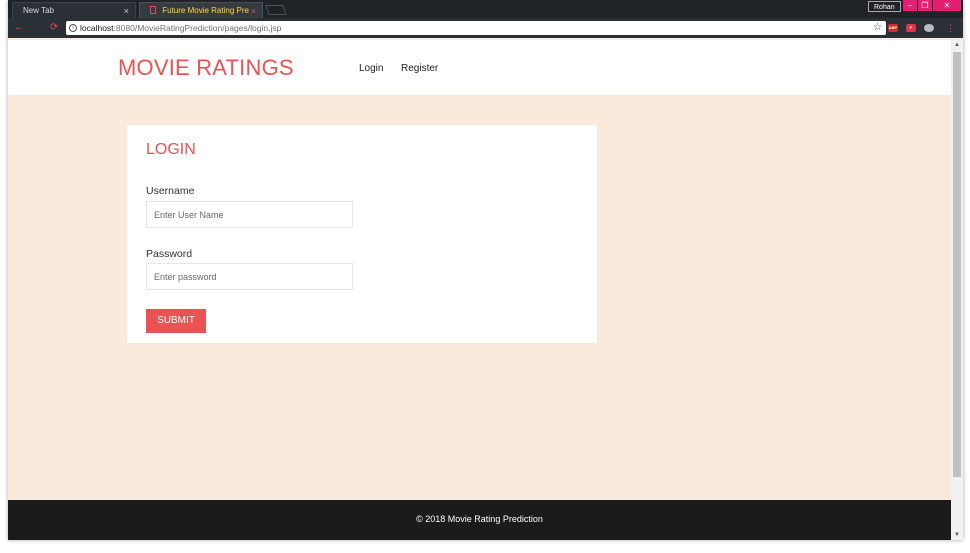 The width and height of the screenshot is (970, 553). I want to click on username-input, so click(249, 214).